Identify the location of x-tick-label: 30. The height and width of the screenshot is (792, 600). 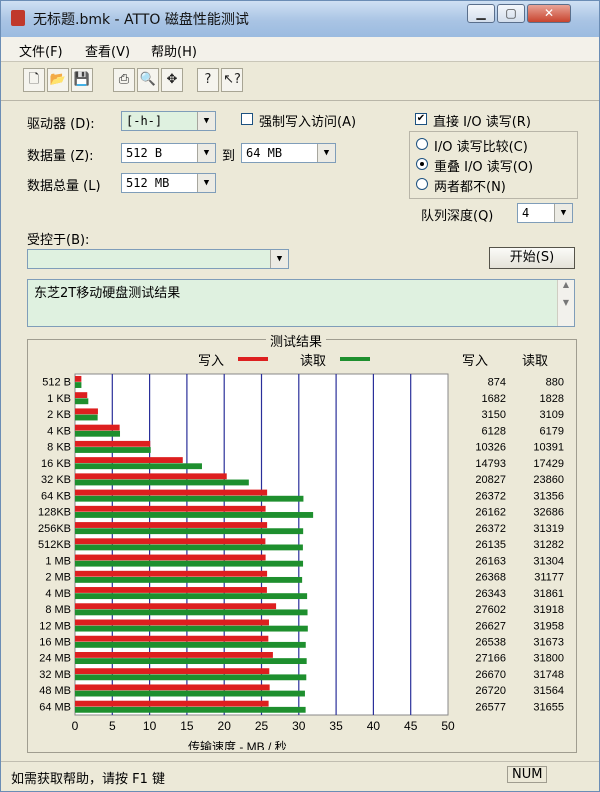
(299, 726).